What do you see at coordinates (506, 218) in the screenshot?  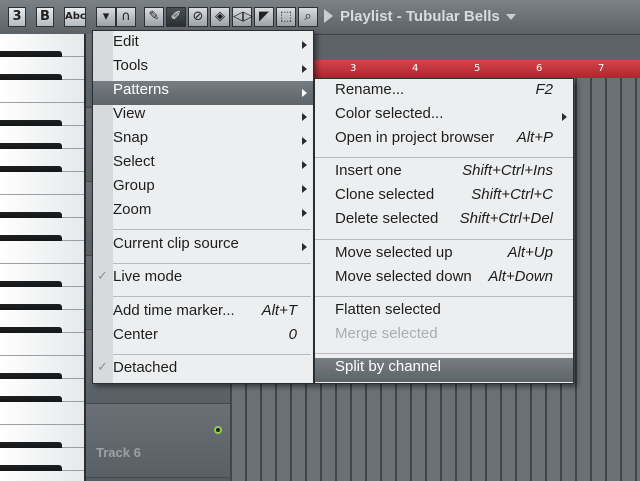 I see `menu-shortcut: Shift+Ctrl+Del` at bounding box center [506, 218].